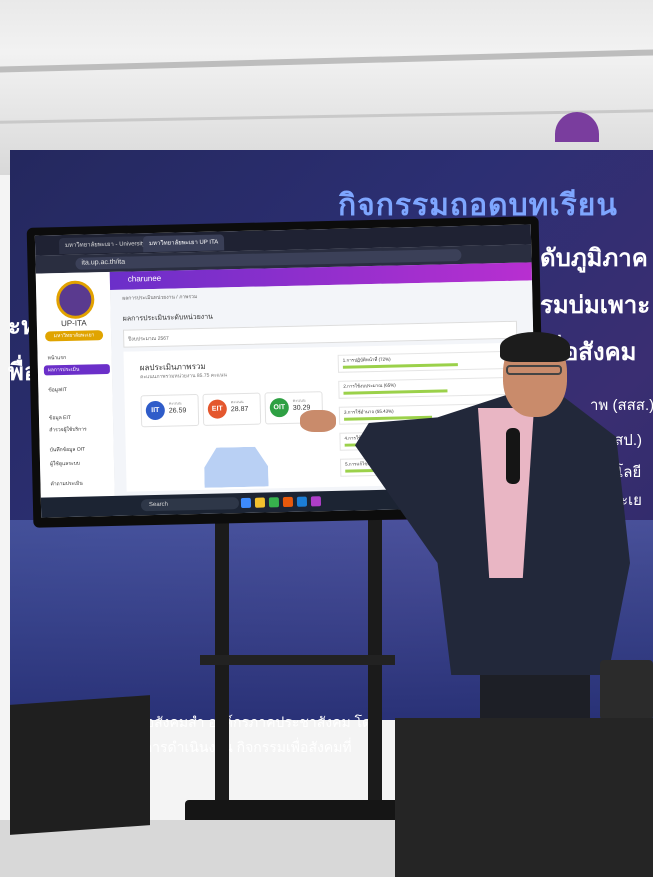  What do you see at coordinates (235, 747) in the screenshot?
I see `banner-bottom-line: ยอดการดำเนินงาน กิจกรรมเพื่อสังคมที่` at bounding box center [235, 747].